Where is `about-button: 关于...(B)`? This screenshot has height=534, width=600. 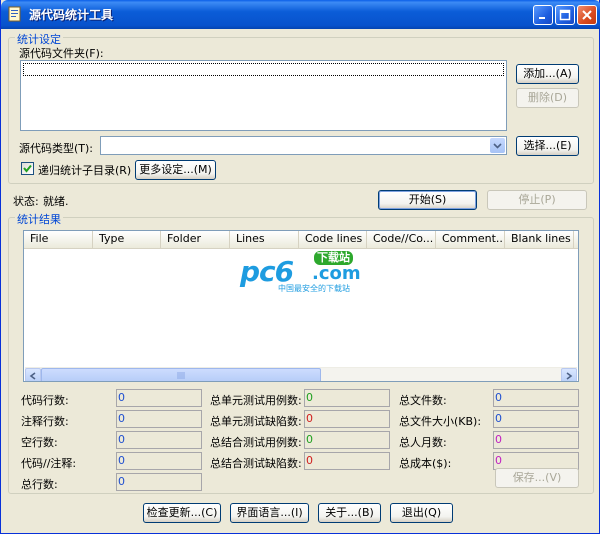
about-button: 关于...(B) is located at coordinates (349, 513).